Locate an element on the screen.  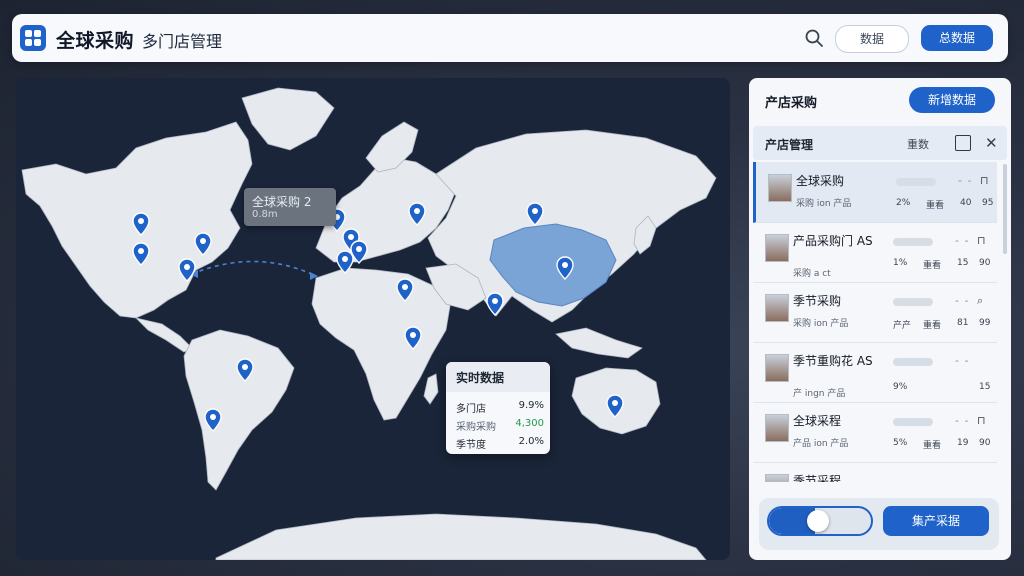
stat-value: 4,300 is located at coordinates (529, 423).